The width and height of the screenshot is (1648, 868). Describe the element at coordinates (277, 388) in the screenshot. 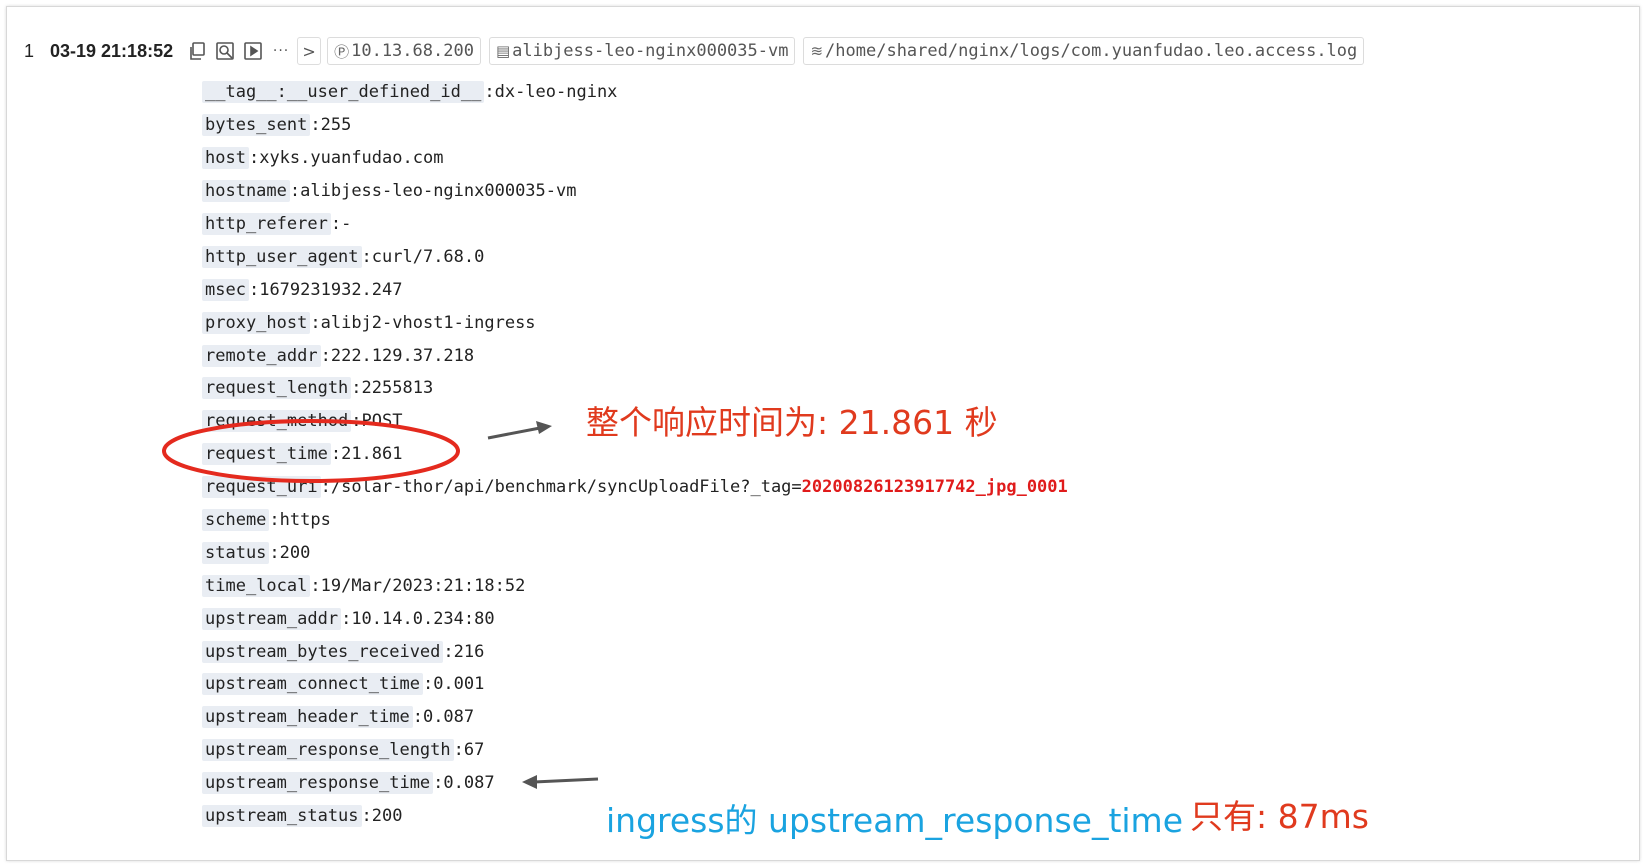

I see `field-key: request_length` at that location.